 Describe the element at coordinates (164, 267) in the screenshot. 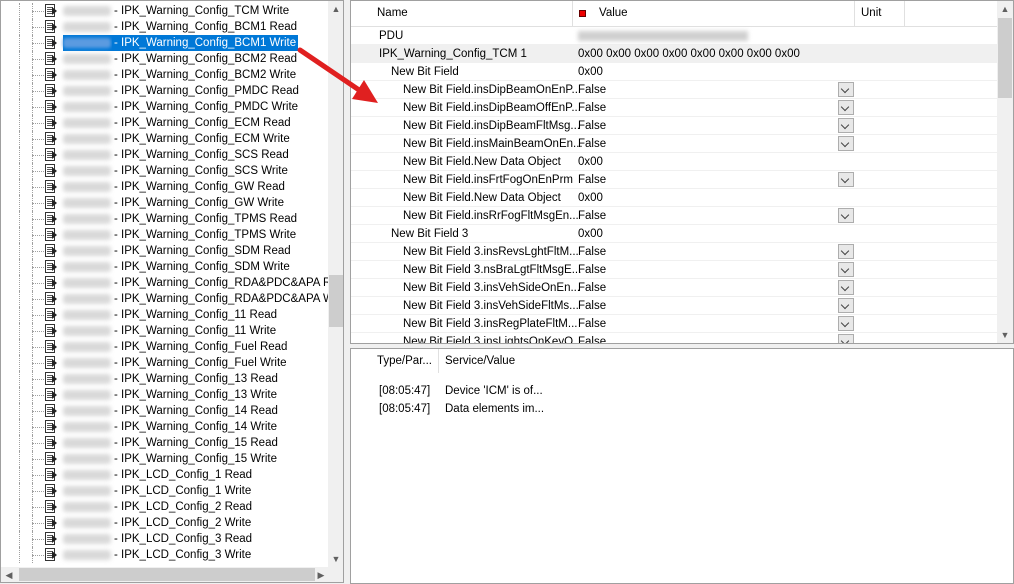

I see `tree-item: - IPK_Warning_Config_SDM Write` at that location.